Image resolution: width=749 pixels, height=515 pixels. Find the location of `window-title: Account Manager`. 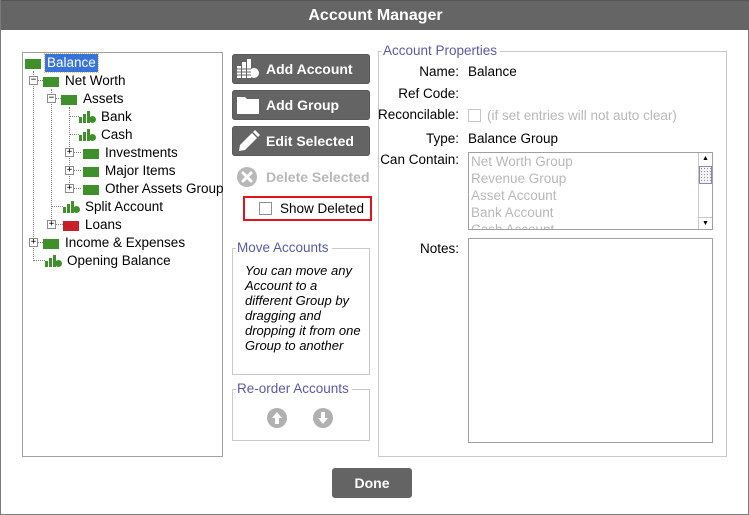

window-title: Account Manager is located at coordinates (375, 15).